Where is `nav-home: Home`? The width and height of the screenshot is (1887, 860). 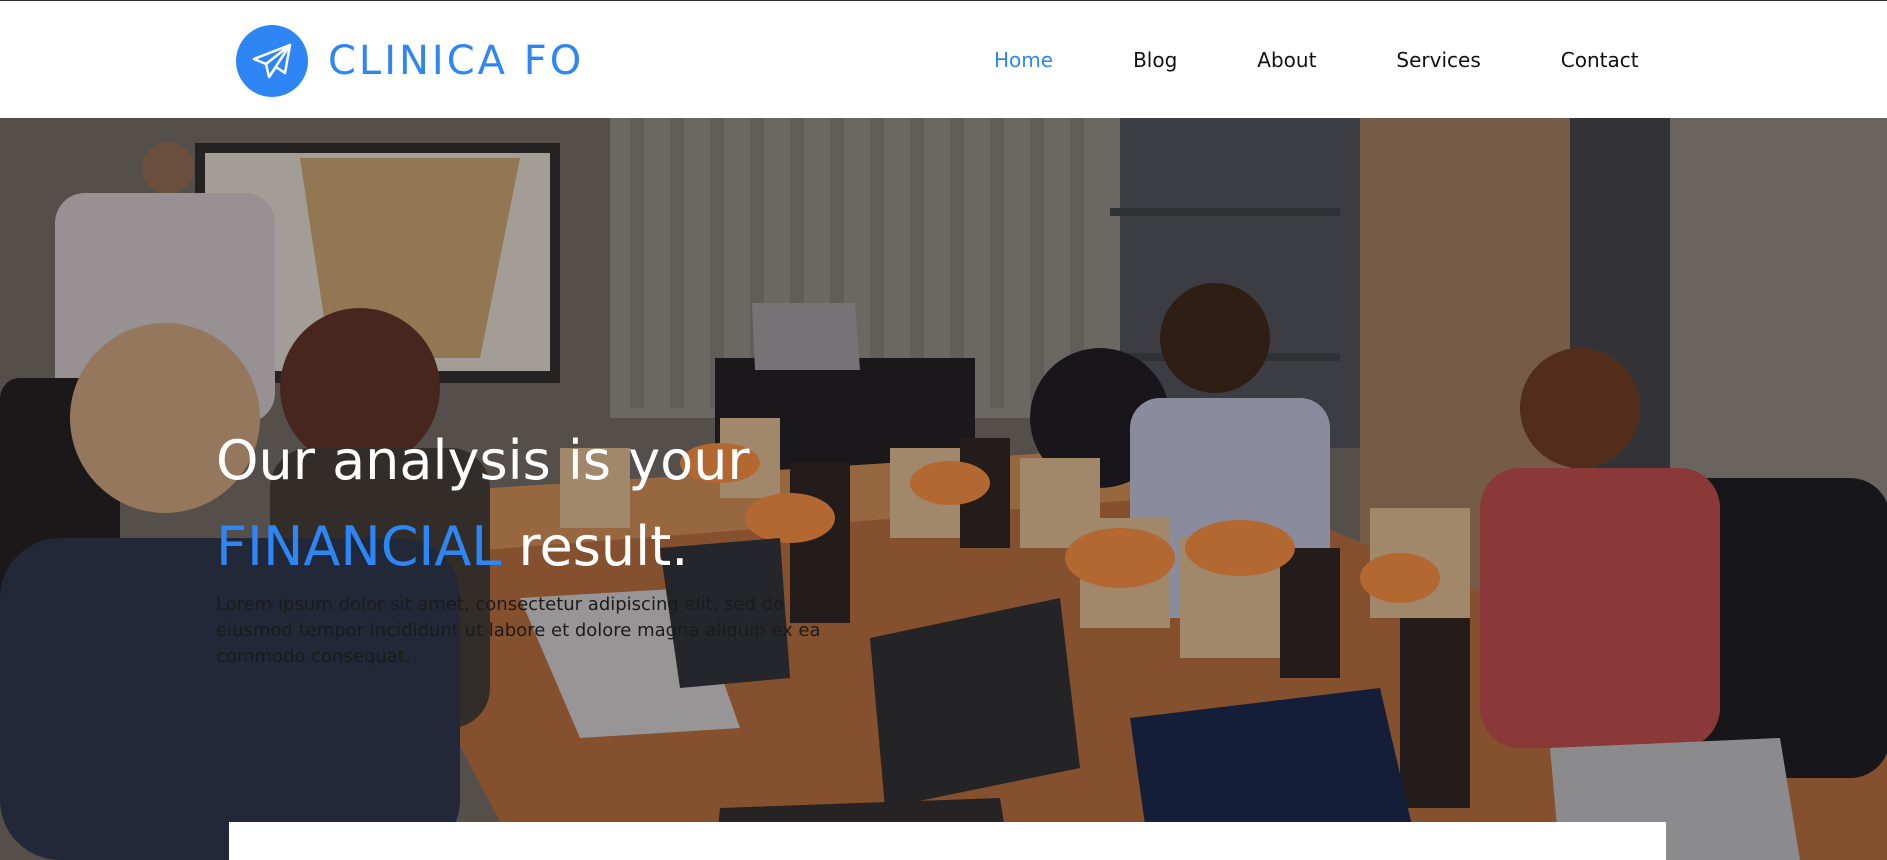
nav-home: Home is located at coordinates (1023, 60).